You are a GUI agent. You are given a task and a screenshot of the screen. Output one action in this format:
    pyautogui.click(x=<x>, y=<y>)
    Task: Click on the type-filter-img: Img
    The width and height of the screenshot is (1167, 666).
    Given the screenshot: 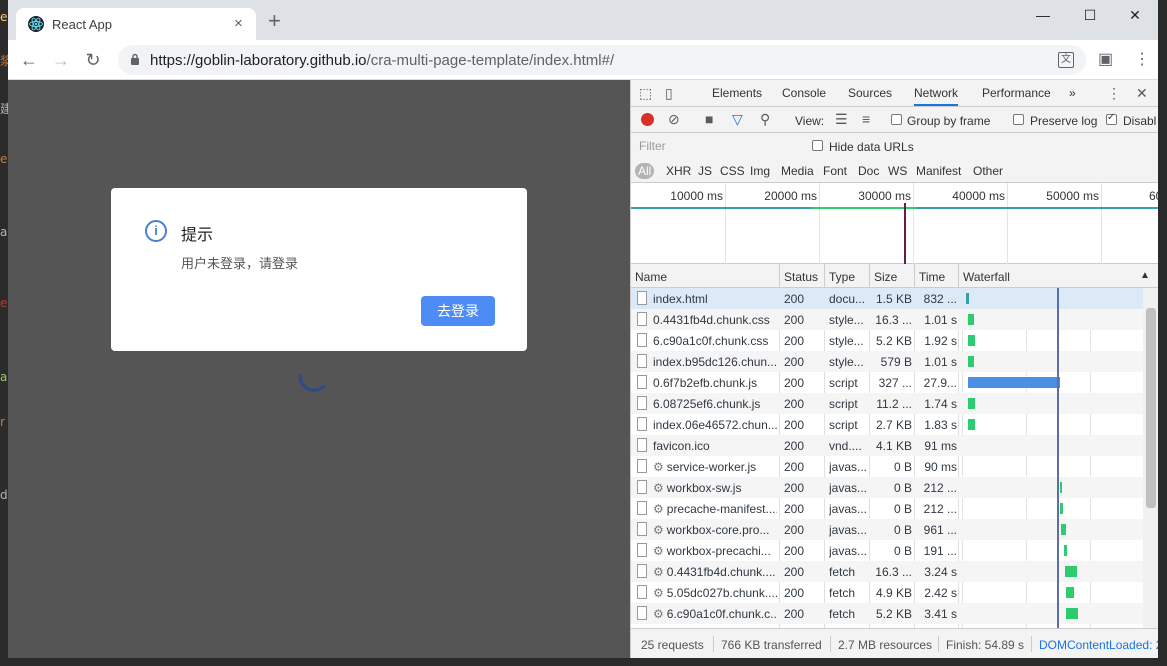 What is the action you would take?
    pyautogui.click(x=760, y=171)
    